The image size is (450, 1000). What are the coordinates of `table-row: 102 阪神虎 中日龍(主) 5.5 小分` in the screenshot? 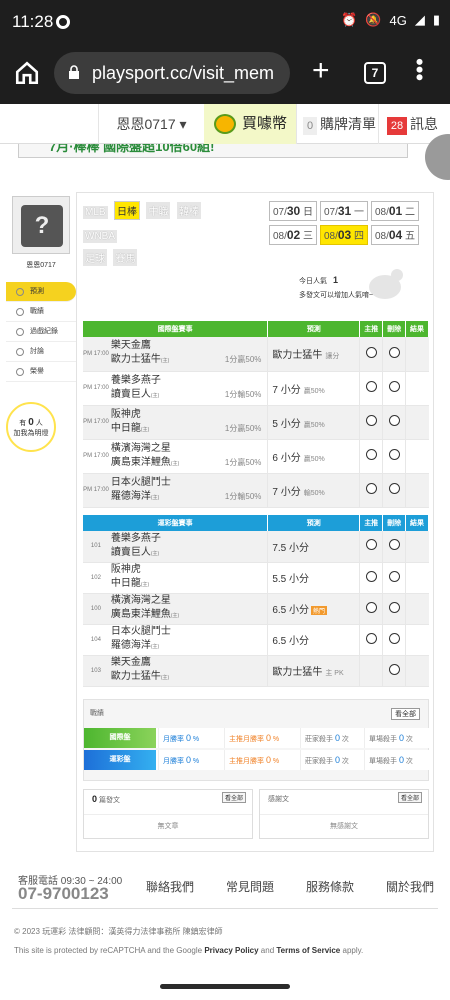 It's located at (256, 578).